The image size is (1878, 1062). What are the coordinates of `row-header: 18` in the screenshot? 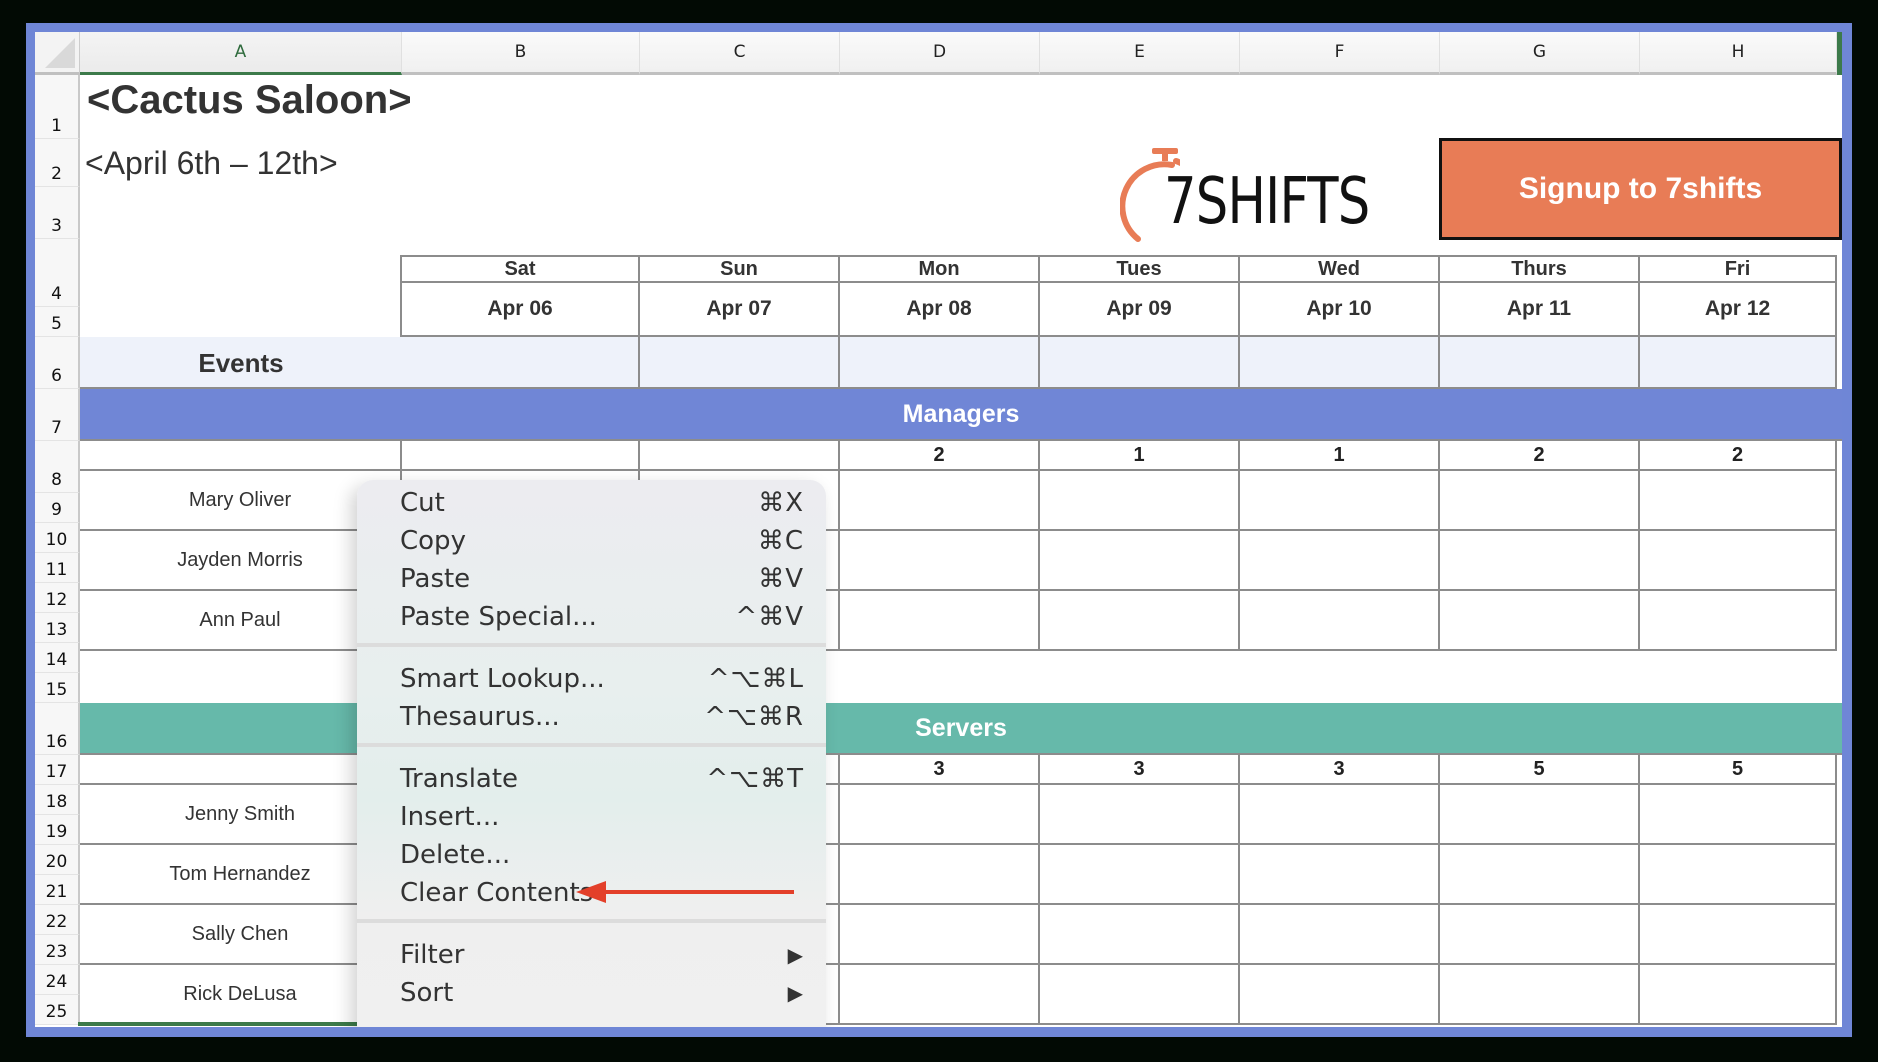 It's located at (57, 800).